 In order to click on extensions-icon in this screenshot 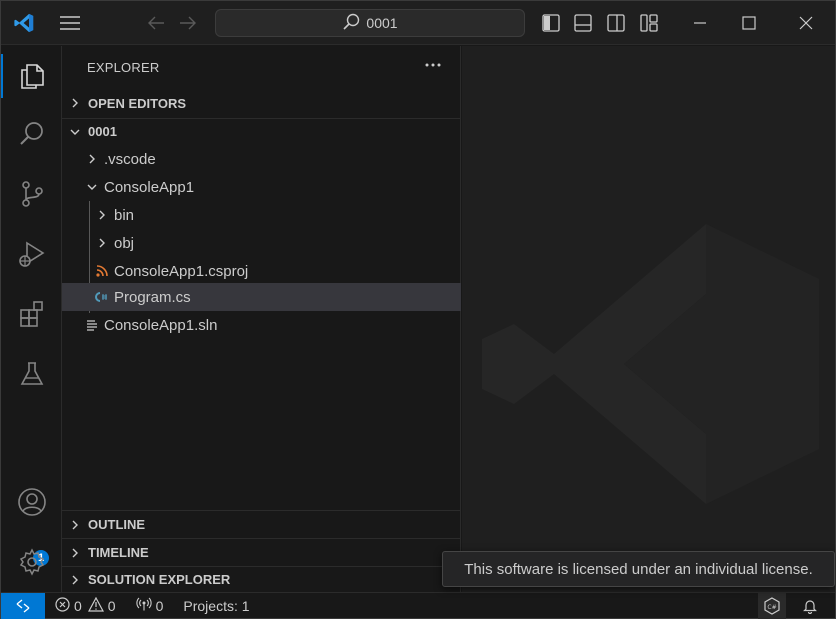, I will do `click(31, 314)`.